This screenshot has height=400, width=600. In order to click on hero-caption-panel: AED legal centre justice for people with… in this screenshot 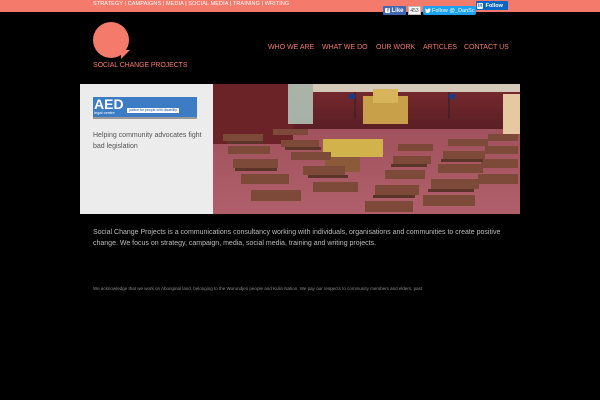, I will do `click(146, 149)`.